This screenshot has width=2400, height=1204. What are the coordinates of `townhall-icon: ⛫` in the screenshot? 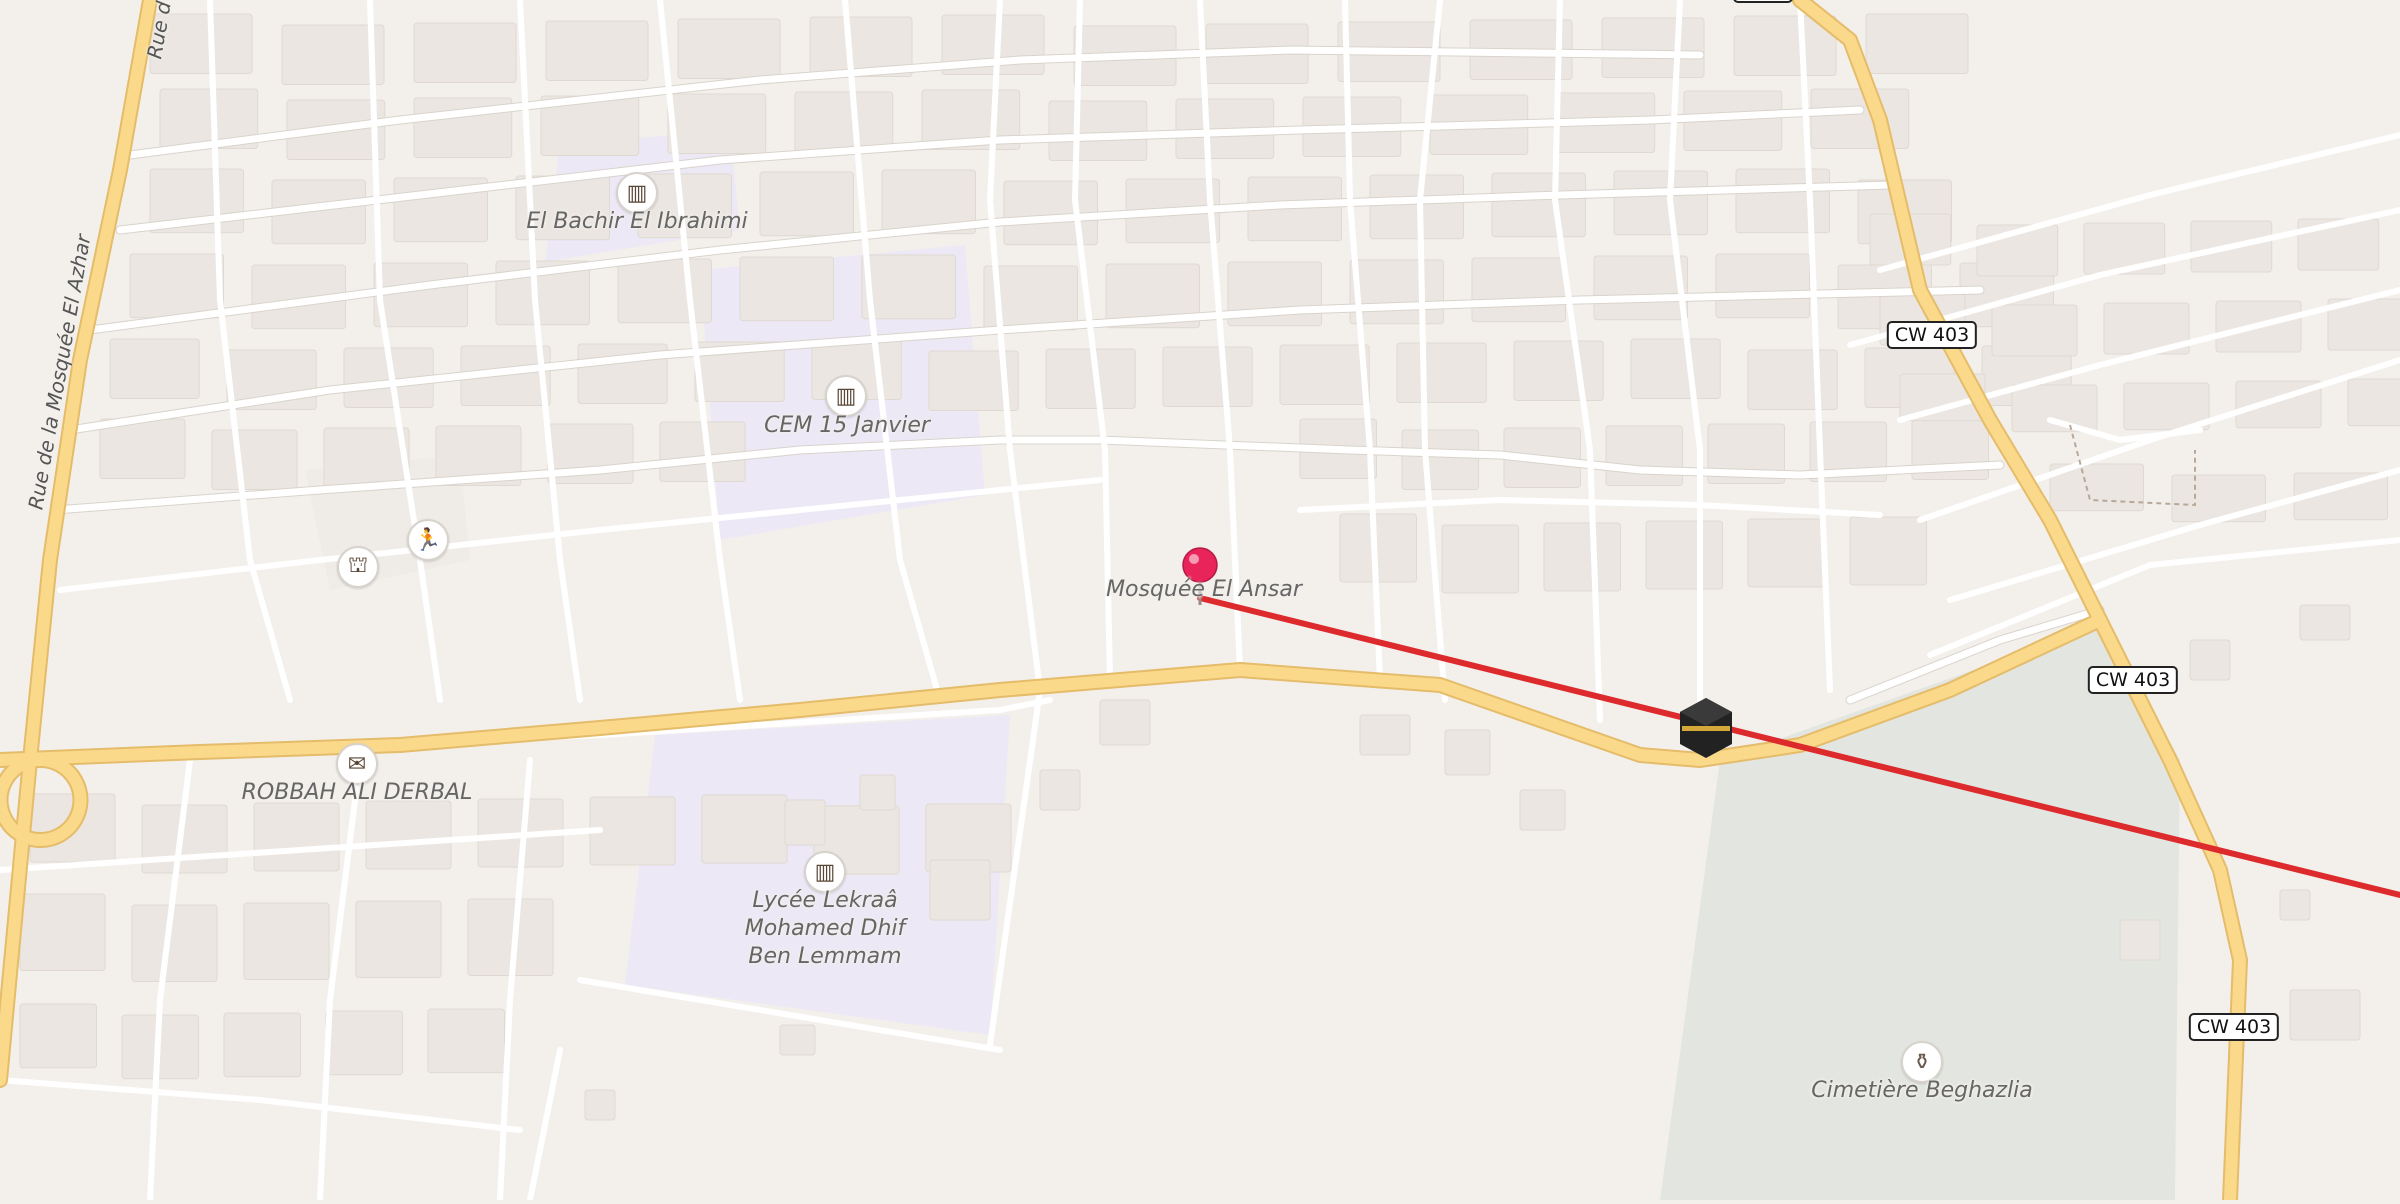 It's located at (358, 567).